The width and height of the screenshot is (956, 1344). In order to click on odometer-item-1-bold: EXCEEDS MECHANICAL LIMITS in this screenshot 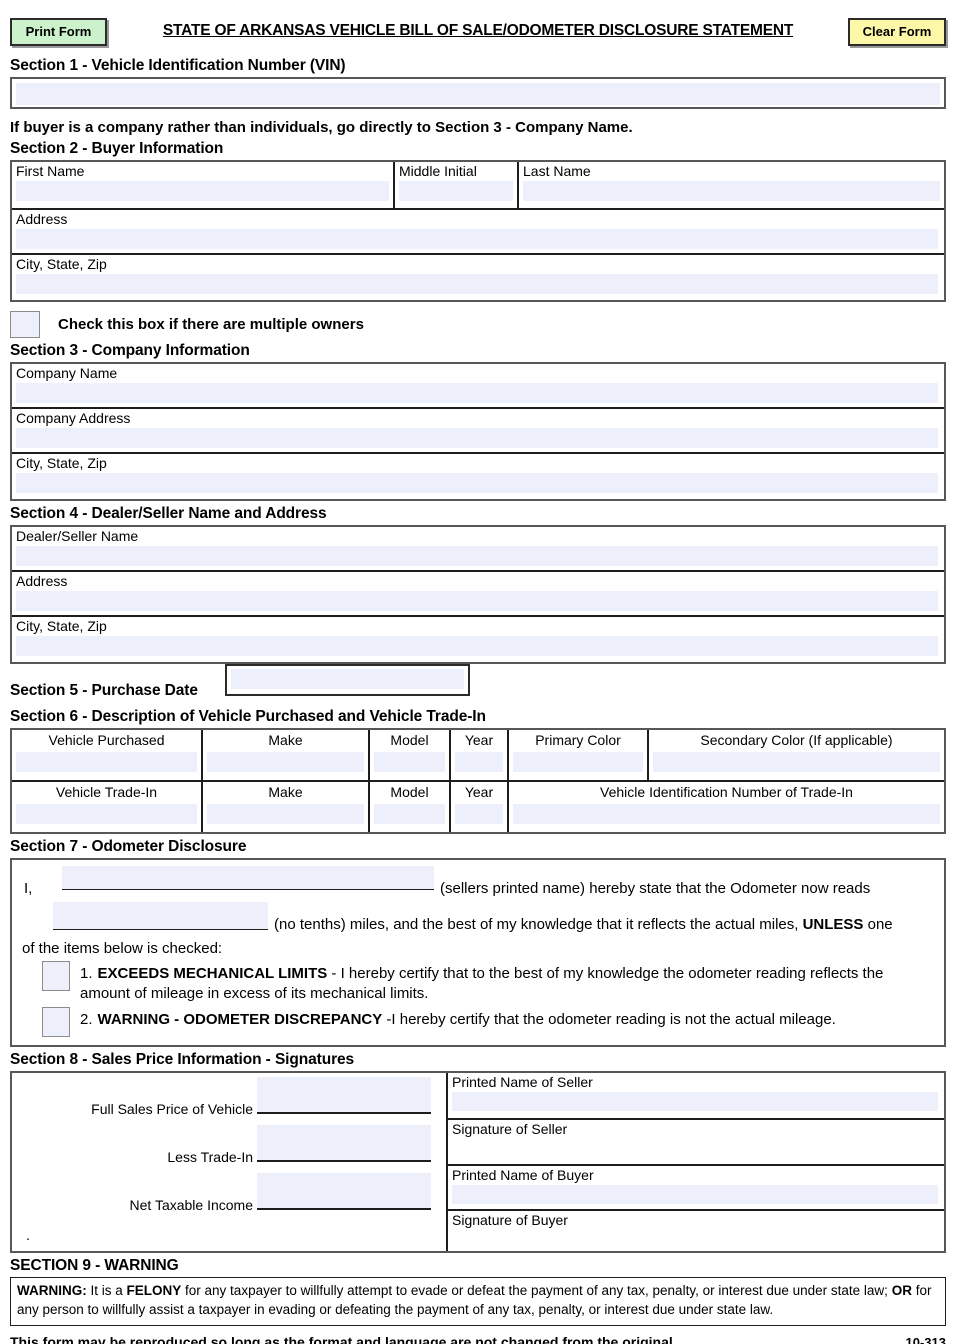, I will do `click(212, 973)`.